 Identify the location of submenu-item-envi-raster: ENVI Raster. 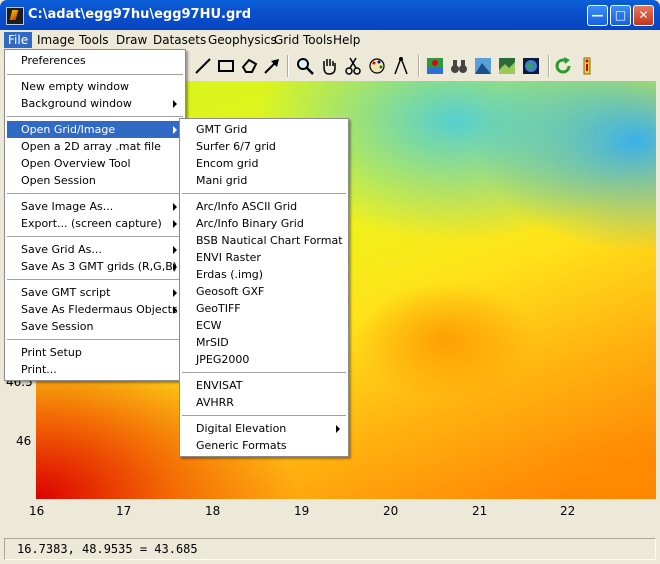
(264, 257).